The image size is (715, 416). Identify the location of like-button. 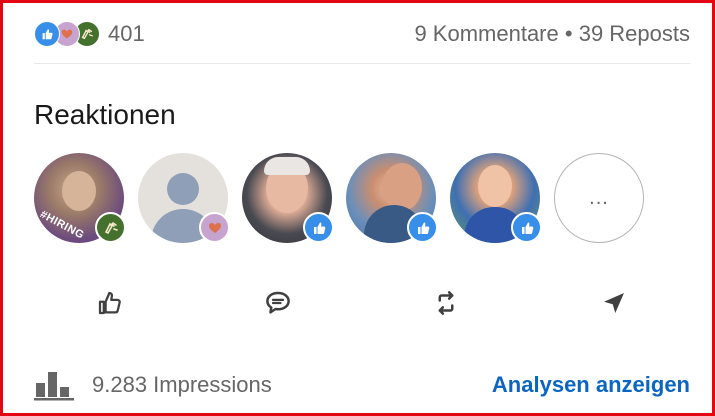
(110, 303).